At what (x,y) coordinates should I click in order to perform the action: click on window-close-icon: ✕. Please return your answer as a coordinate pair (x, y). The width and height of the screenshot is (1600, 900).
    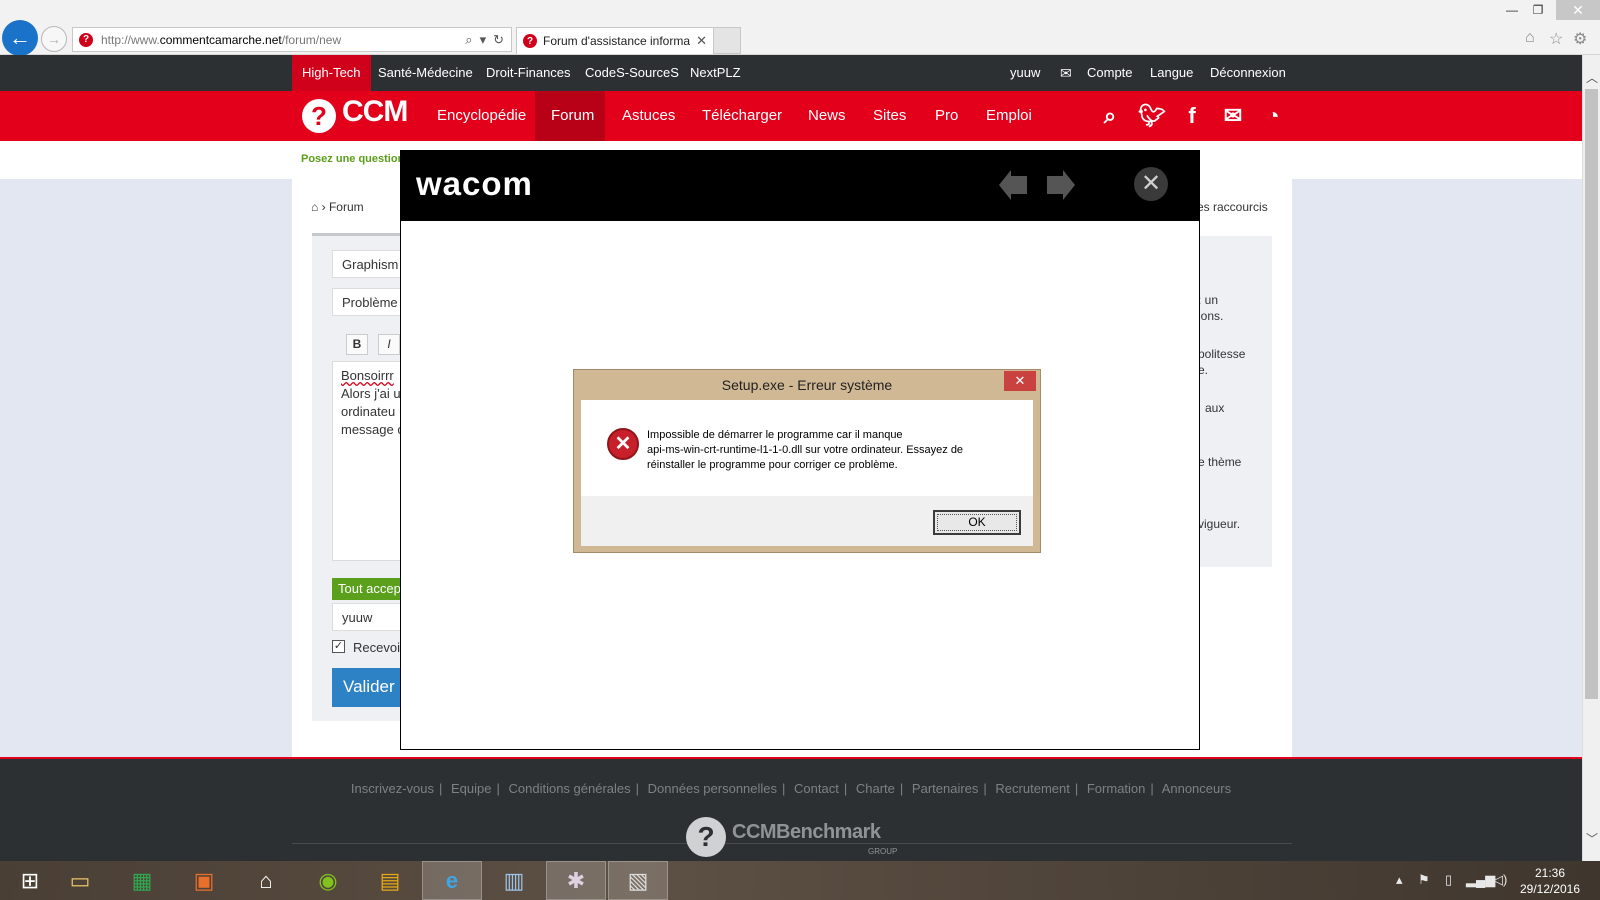
    Looking at the image, I should click on (1578, 10).